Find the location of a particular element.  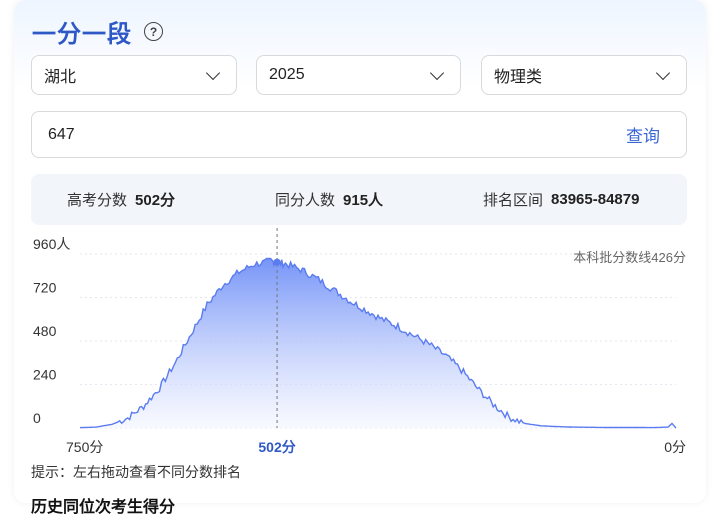

y-tick-label: 960人 is located at coordinates (51, 244).